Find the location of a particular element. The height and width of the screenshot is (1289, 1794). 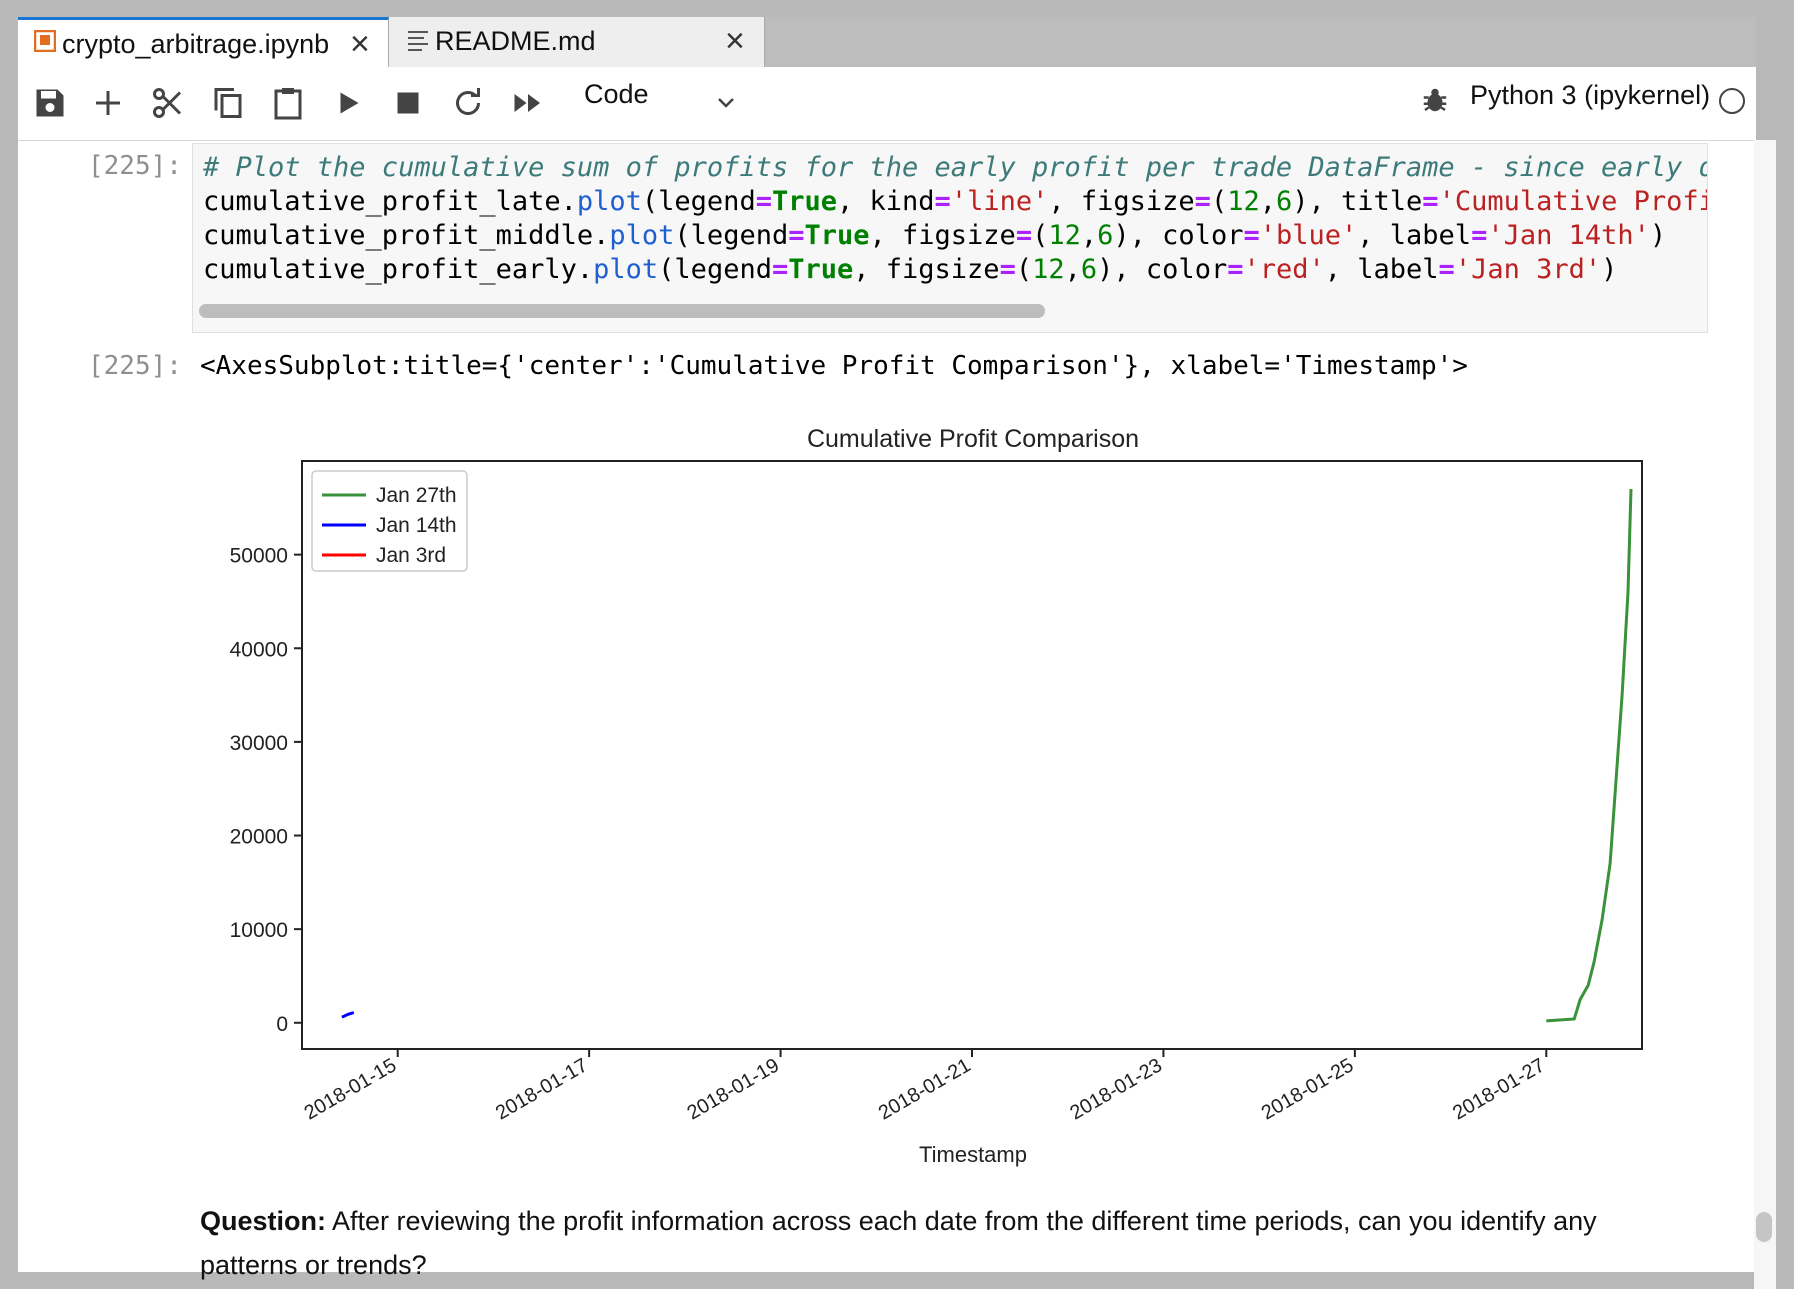

vertical-scroll-track is located at coordinates (1765, 714).